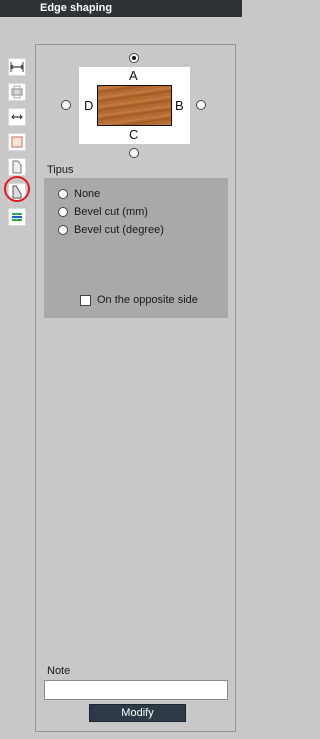 The width and height of the screenshot is (320, 739). What do you see at coordinates (63, 194) in the screenshot?
I see `none-radio` at bounding box center [63, 194].